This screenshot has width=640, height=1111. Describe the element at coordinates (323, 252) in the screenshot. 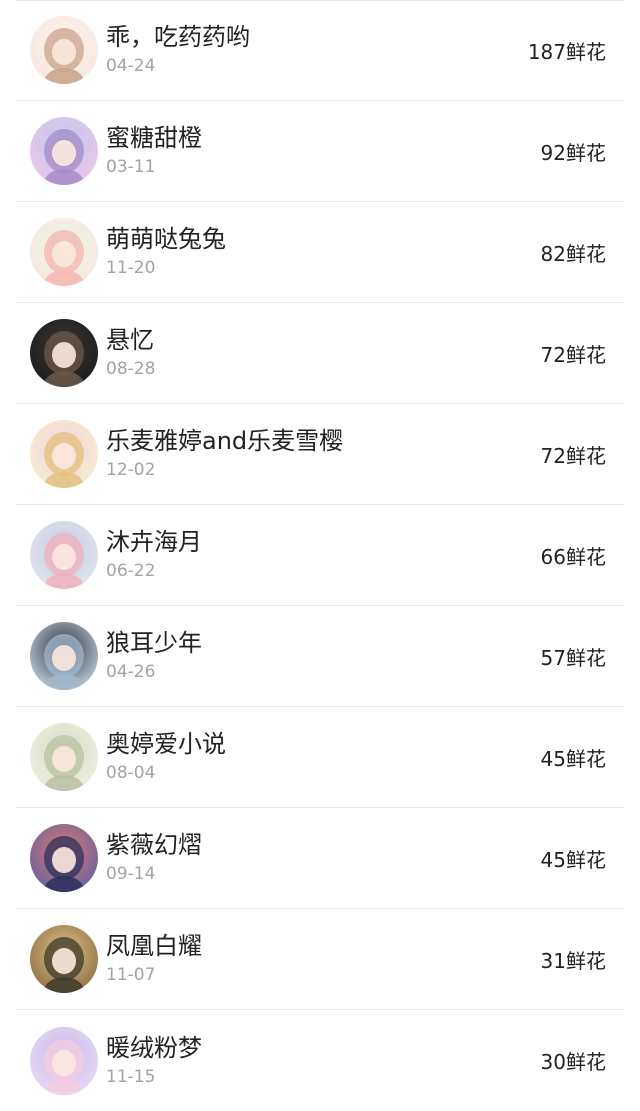

I see `user-meta: 萌萌哒兔兔 11-20` at that location.